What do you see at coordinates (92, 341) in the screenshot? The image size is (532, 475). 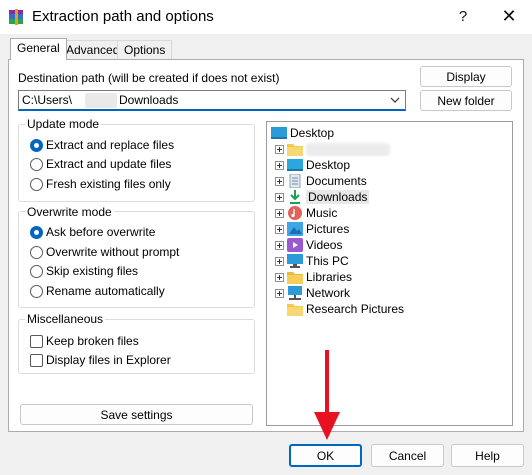 I see `checkbox-label: Keep broken files` at bounding box center [92, 341].